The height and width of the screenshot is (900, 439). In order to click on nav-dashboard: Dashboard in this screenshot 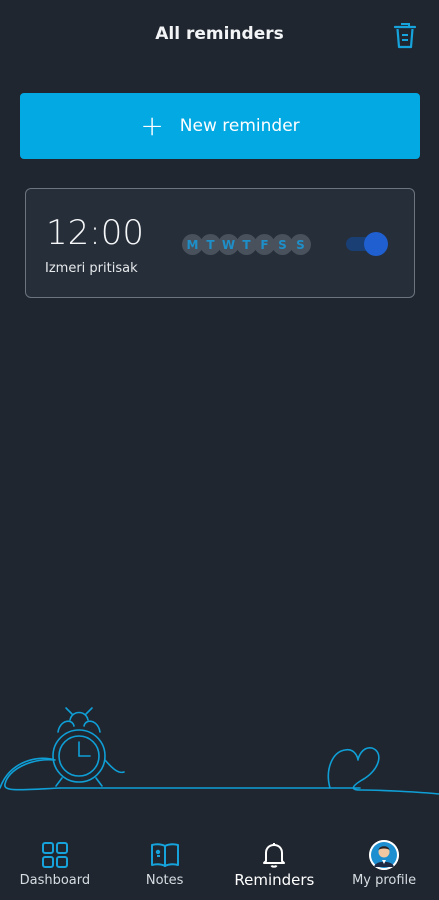, I will do `click(55, 860)`.